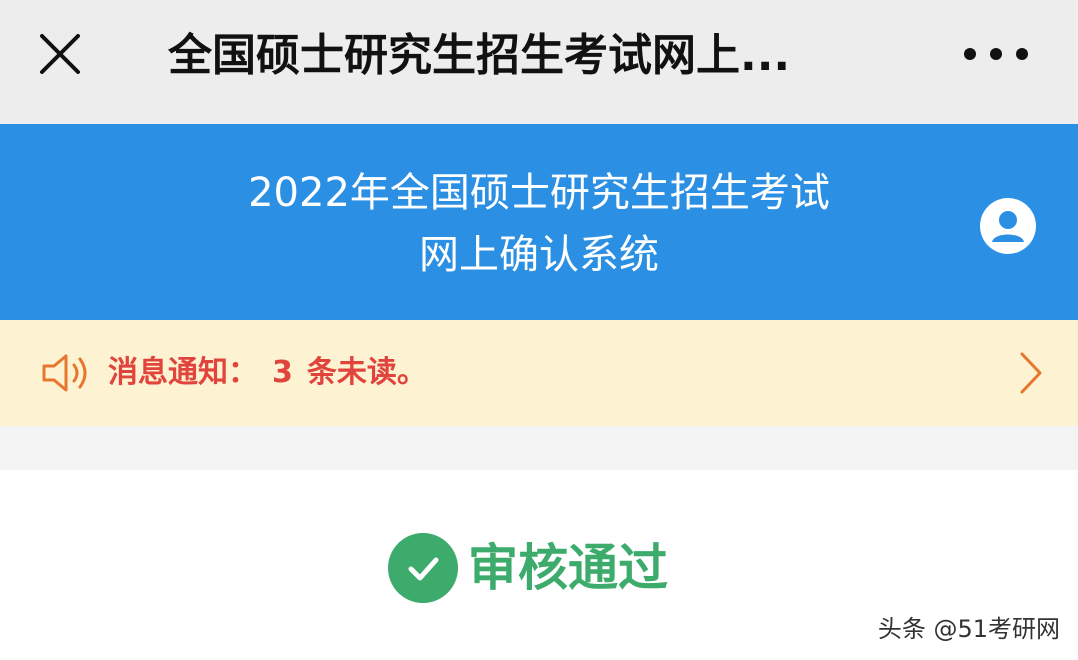 The width and height of the screenshot is (1078, 660). What do you see at coordinates (968, 629) in the screenshot?
I see `footer-credit: 头条 @51考研网` at bounding box center [968, 629].